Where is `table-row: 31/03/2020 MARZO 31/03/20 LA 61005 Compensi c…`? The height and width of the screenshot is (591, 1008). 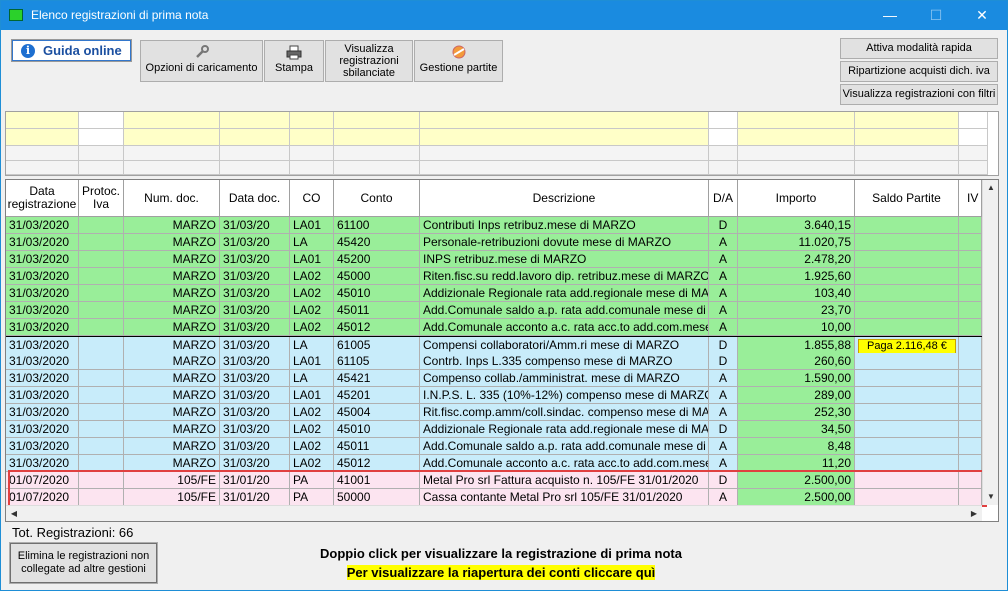
table-row: 31/03/2020 MARZO 31/03/20 LA 61005 Compensi c… is located at coordinates (494, 345).